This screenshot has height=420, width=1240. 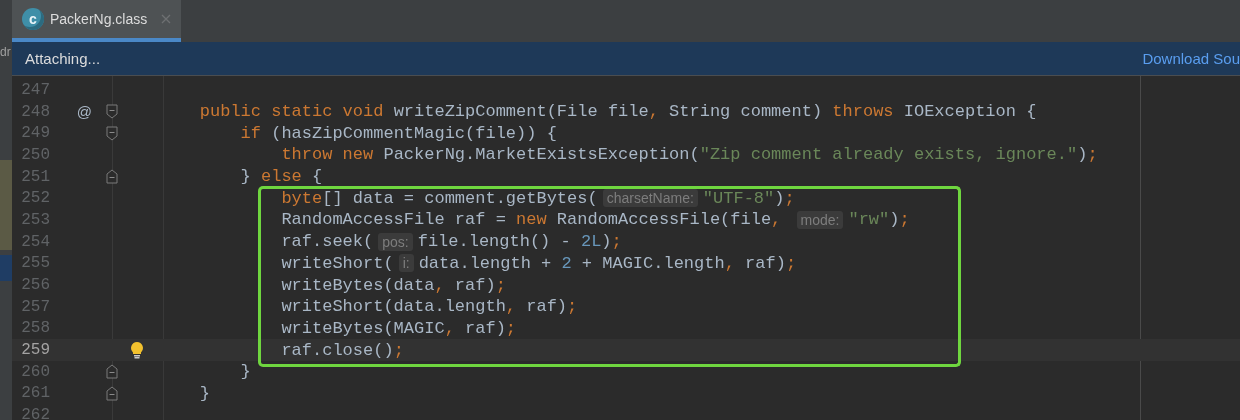 I want to click on parameter-hint: charsetName:, so click(x=650, y=198).